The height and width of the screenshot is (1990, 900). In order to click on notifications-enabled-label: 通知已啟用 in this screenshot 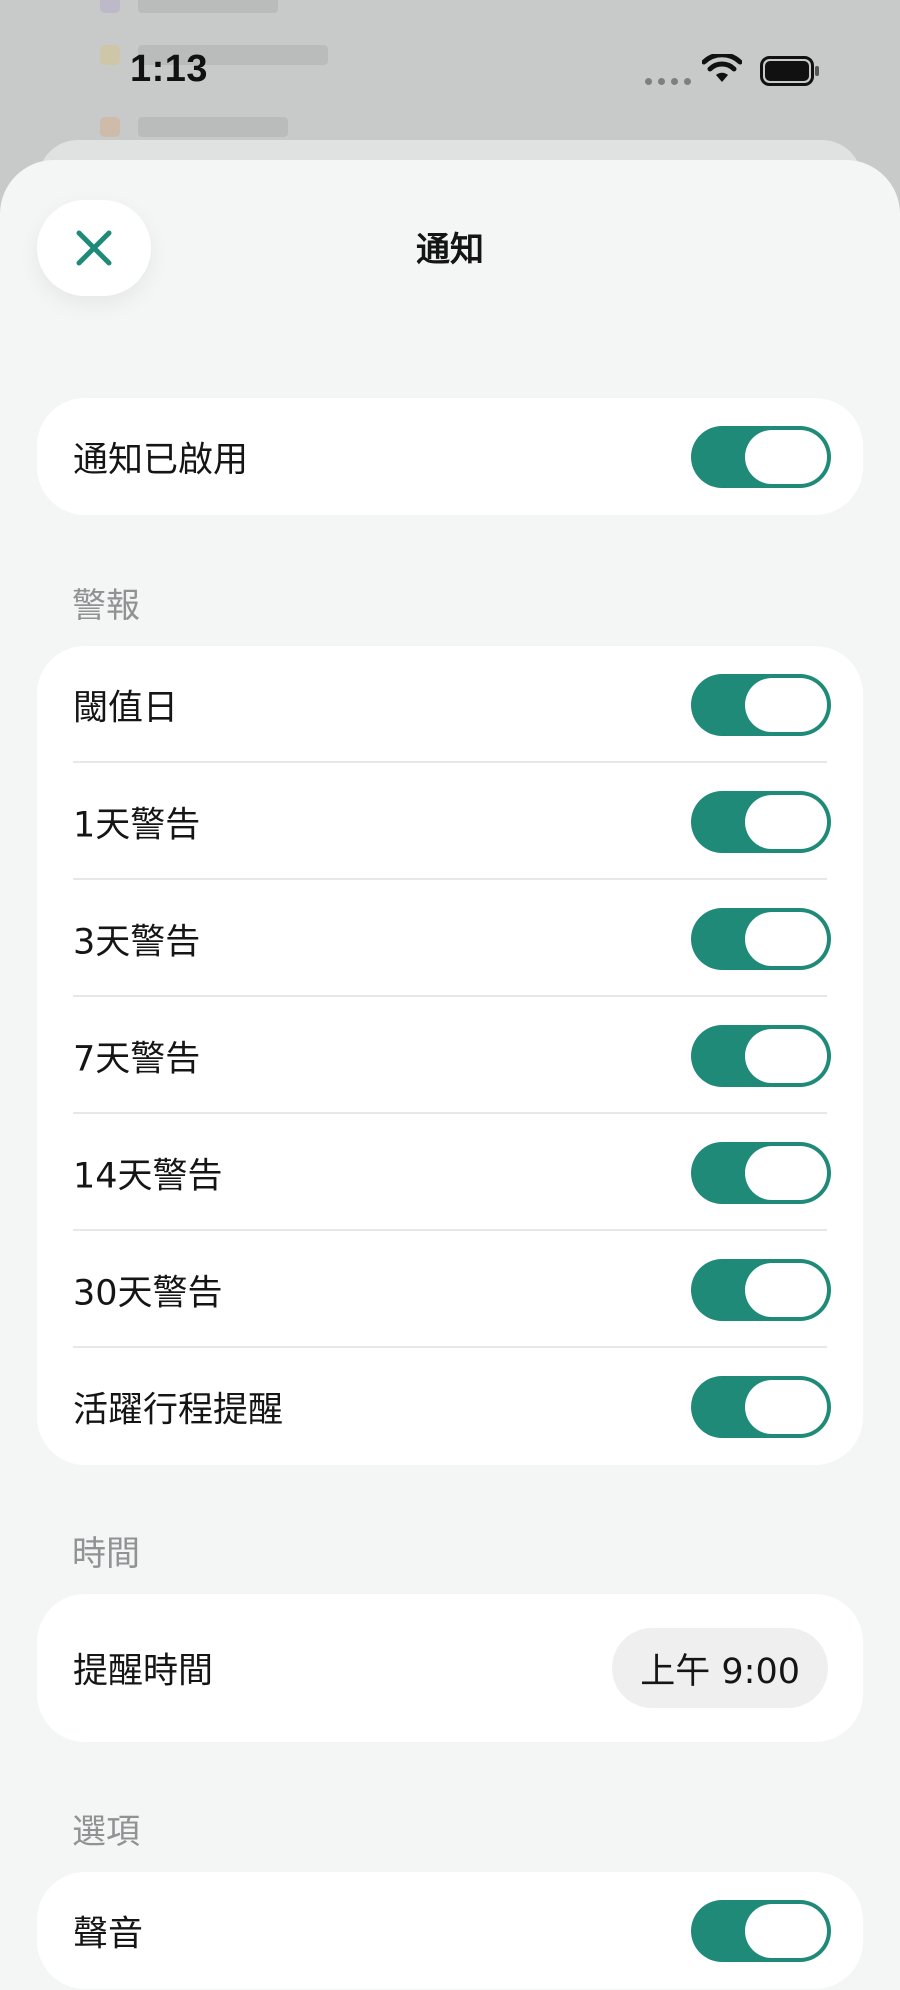, I will do `click(161, 460)`.